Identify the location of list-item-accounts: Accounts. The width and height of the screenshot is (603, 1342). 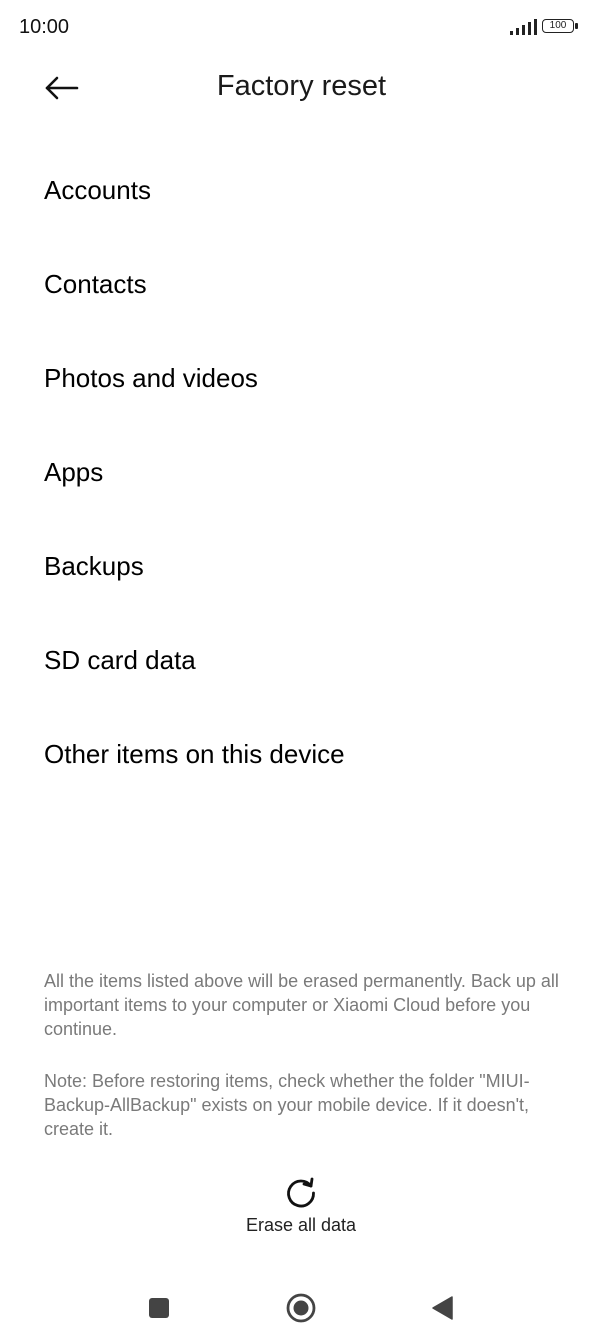
(97, 190).